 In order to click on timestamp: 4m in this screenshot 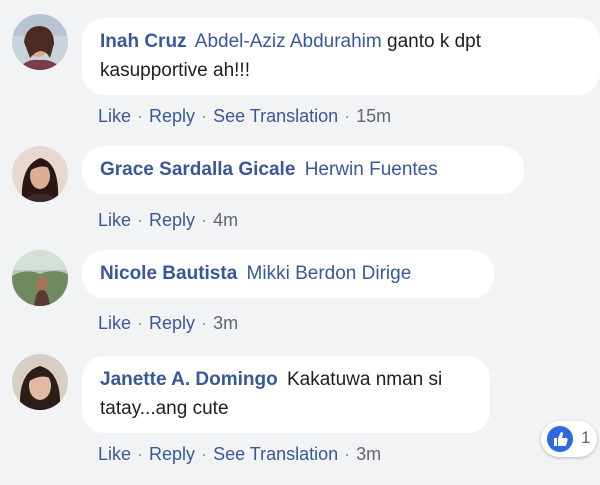, I will do `click(225, 220)`.